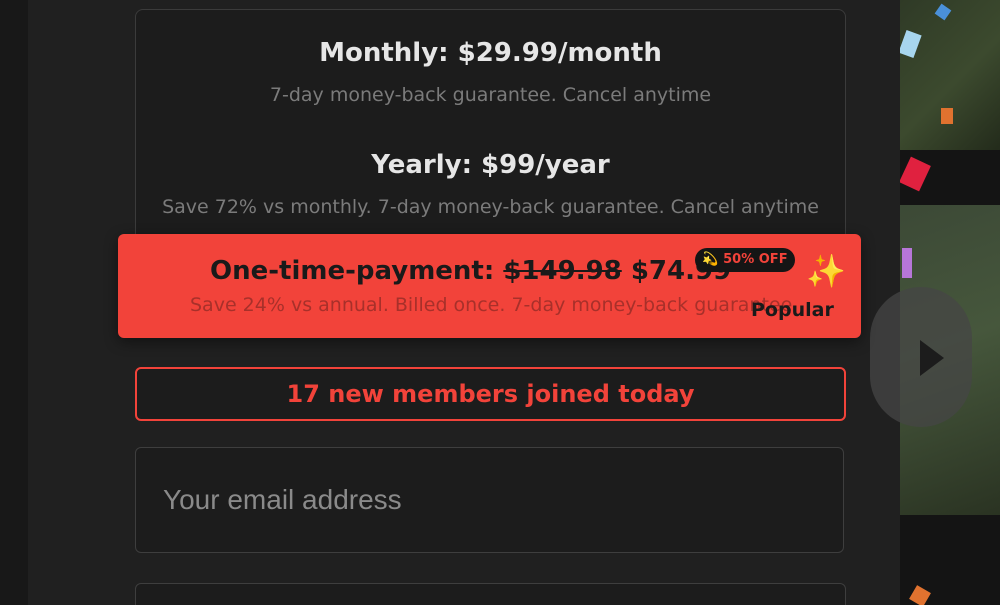 The width and height of the screenshot is (1000, 605). Describe the element at coordinates (490, 53) in the screenshot. I see `plan-monthly-title: Monthly: $29.99/month` at that location.